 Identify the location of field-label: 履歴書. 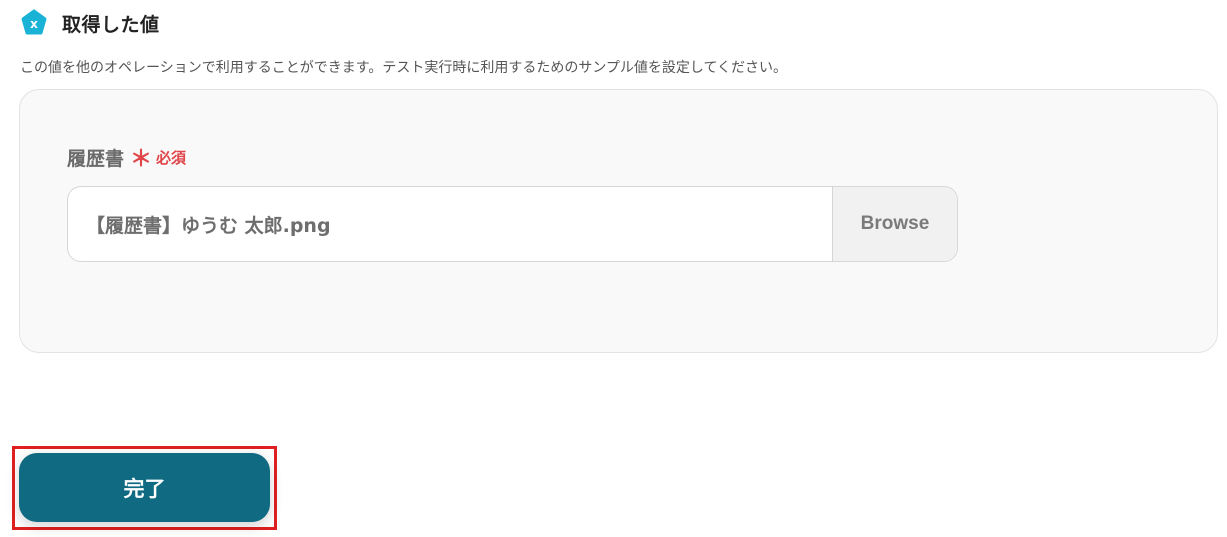
(96, 159).